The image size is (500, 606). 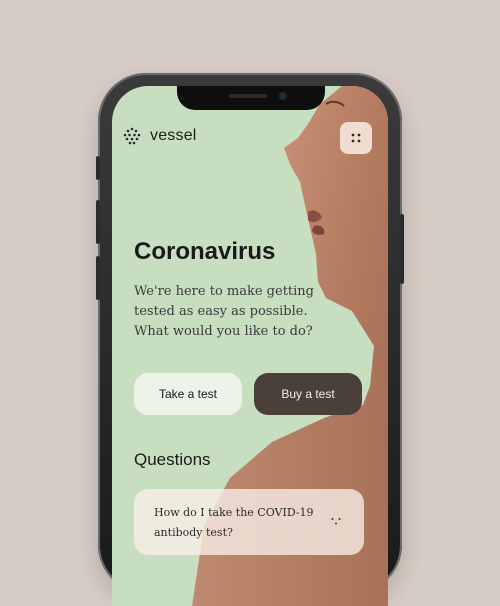 I want to click on front-camera, so click(x=283, y=96).